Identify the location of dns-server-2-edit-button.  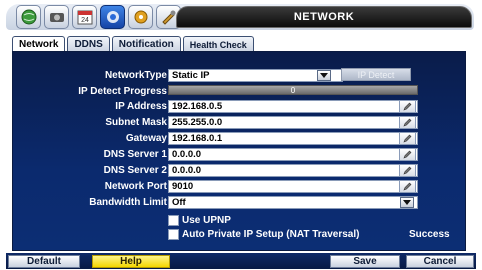
(407, 170).